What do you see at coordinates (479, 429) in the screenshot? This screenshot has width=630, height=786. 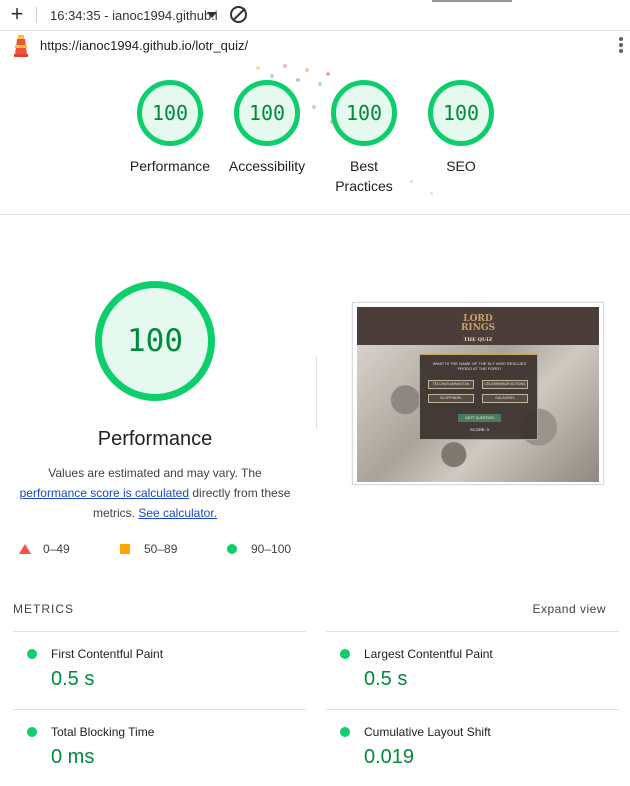 I see `quiz-score: SCORE: 0` at bounding box center [479, 429].